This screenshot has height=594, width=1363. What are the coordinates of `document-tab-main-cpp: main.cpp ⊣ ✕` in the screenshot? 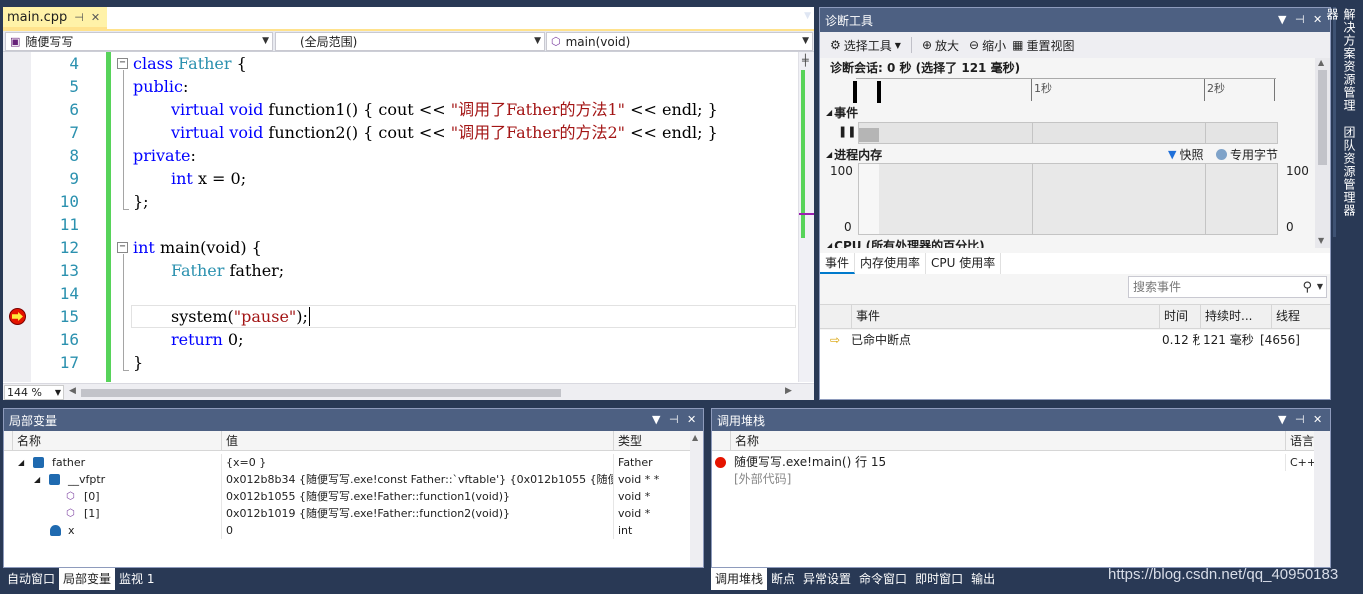 It's located at (55, 18).